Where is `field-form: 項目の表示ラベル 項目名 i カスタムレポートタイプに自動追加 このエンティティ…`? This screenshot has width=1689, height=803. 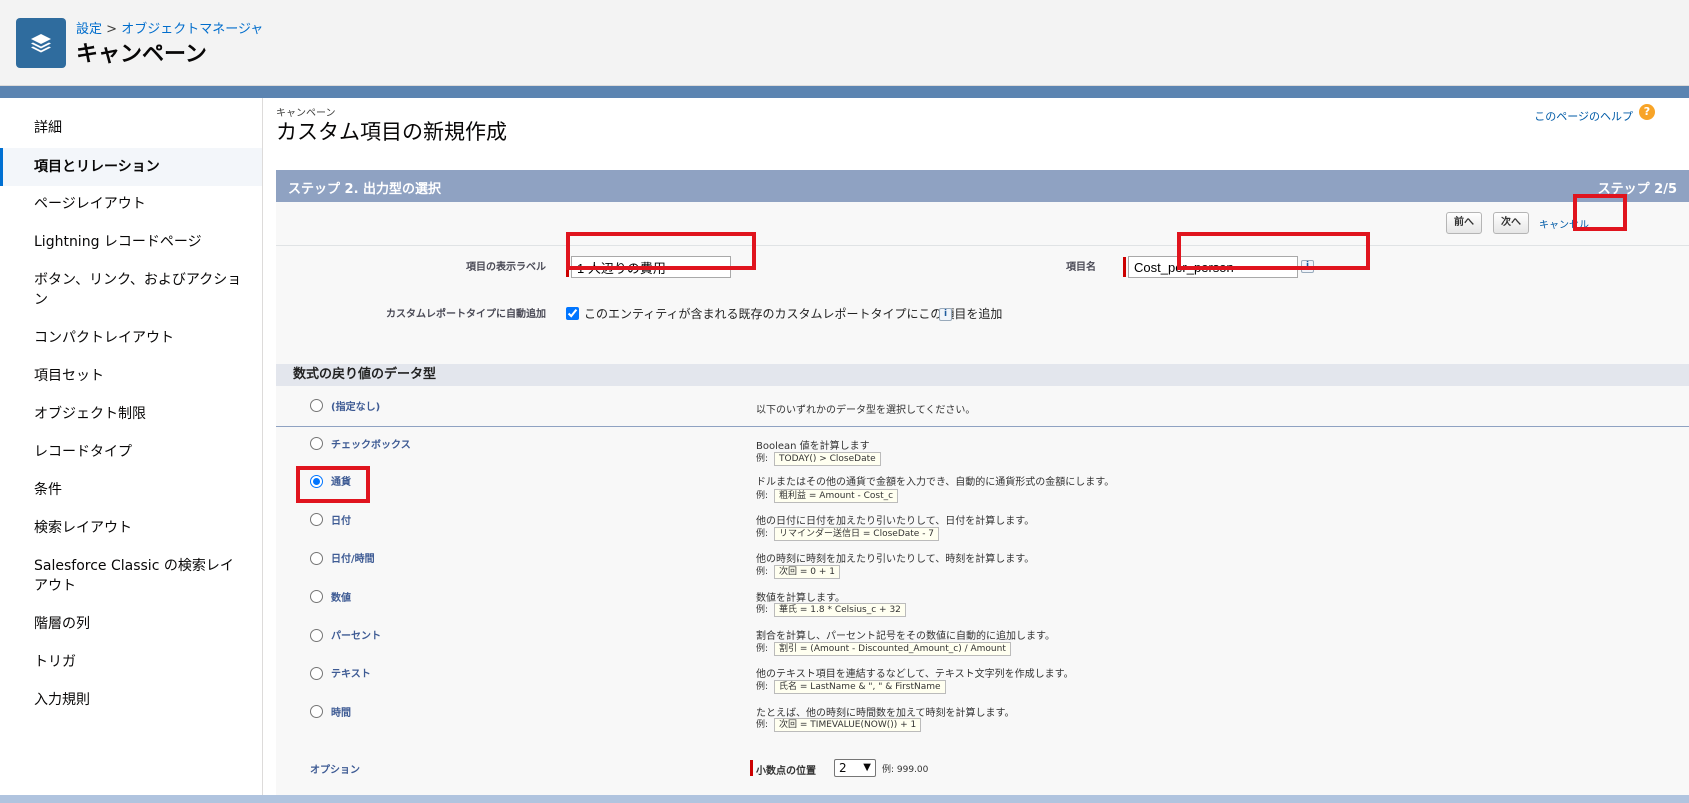
field-form: 項目の表示ラベル 項目名 i カスタムレポートタイプに自動追加 このエンティティ… is located at coordinates (982, 305).